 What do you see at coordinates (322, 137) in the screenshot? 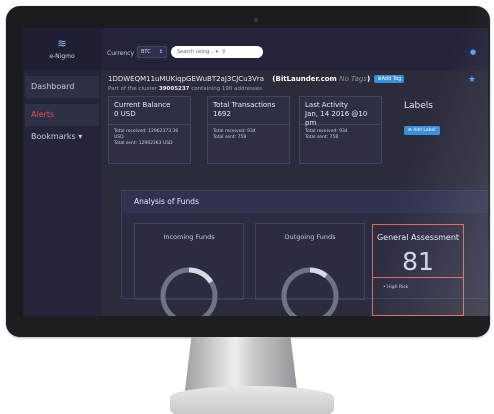
I see `activity-sent: Total sent: 758` at bounding box center [322, 137].